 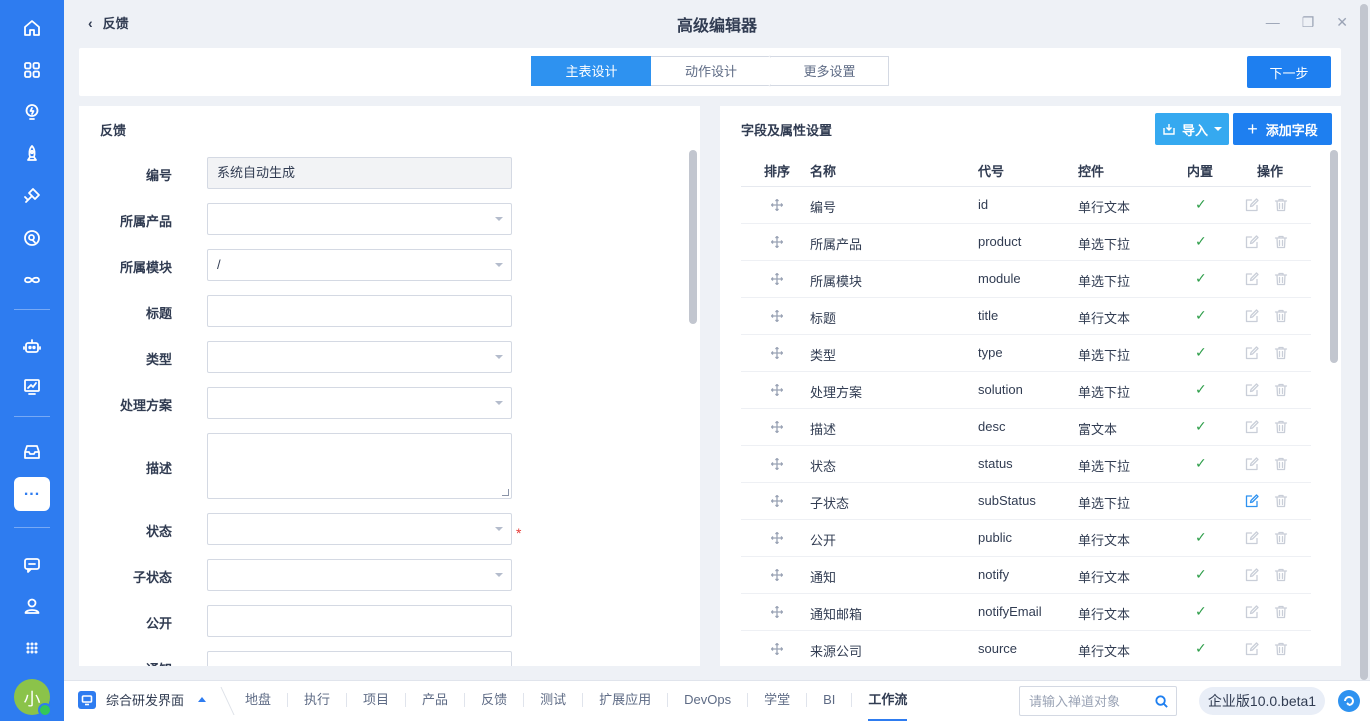 What do you see at coordinates (1026, 205) in the screenshot?
I see `table-row: 编号 id 单行文本 ✓` at bounding box center [1026, 205].